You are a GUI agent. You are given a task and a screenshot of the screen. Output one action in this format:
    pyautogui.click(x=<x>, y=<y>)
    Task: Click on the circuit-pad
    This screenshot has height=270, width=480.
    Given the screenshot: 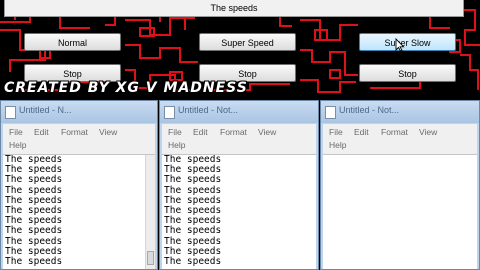 What is the action you would take?
    pyautogui.click(x=335, y=74)
    